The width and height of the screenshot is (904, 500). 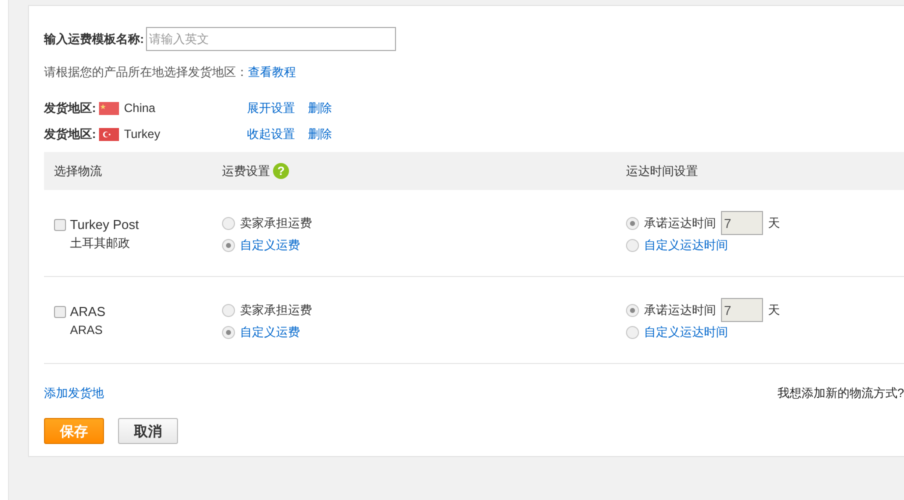 What do you see at coordinates (271, 39) in the screenshot?
I see `template-name-field: 请输入英文` at bounding box center [271, 39].